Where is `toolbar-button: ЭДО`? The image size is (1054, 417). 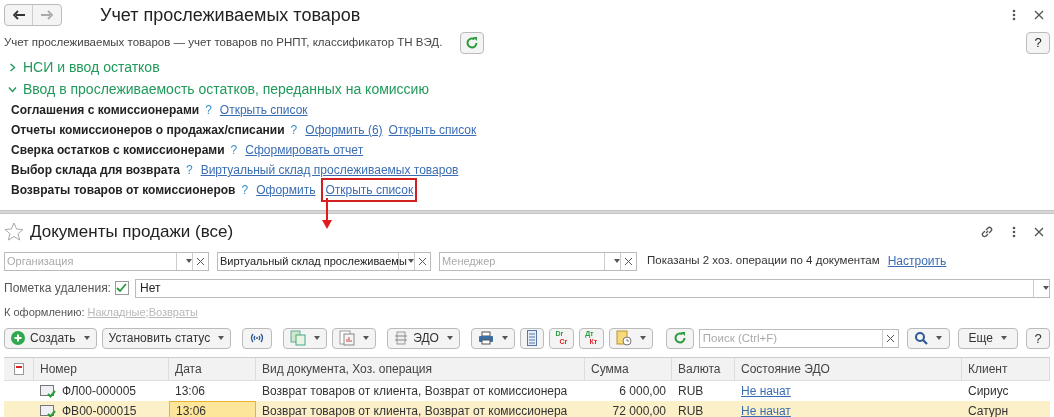 toolbar-button: ЭДО is located at coordinates (423, 338).